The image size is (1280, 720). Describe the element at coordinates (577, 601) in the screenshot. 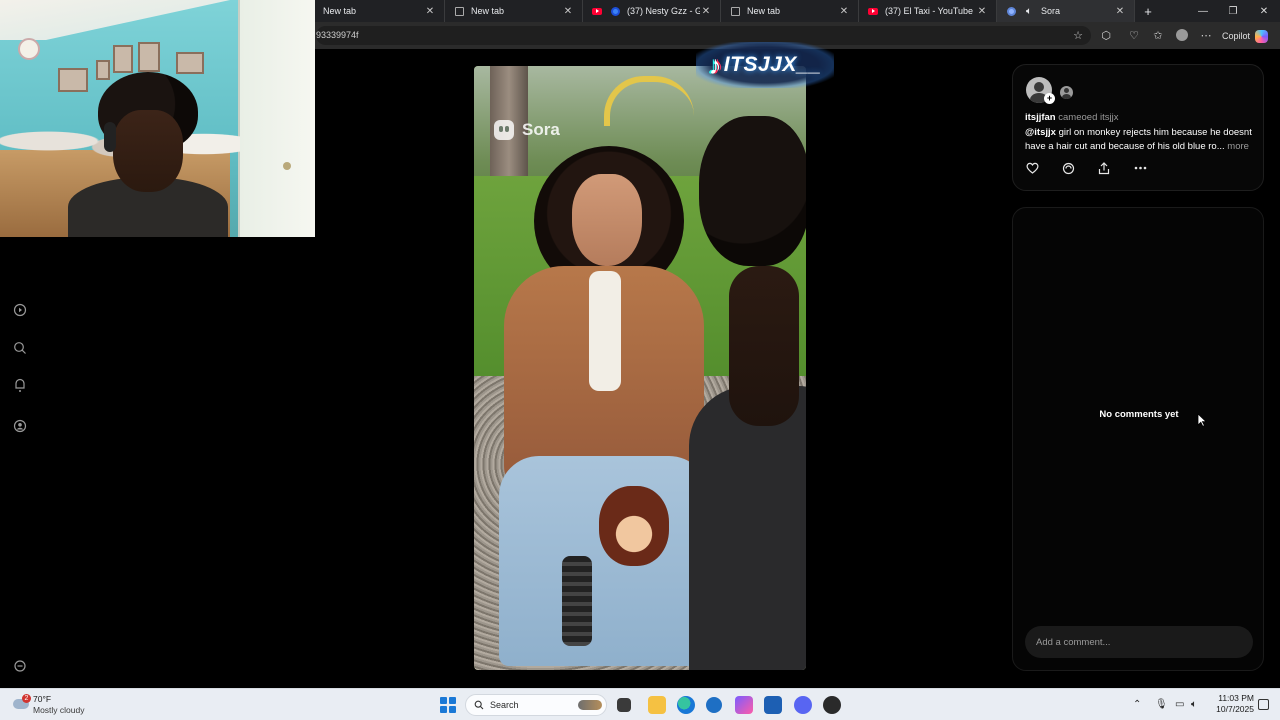

I see `spring-rider` at that location.